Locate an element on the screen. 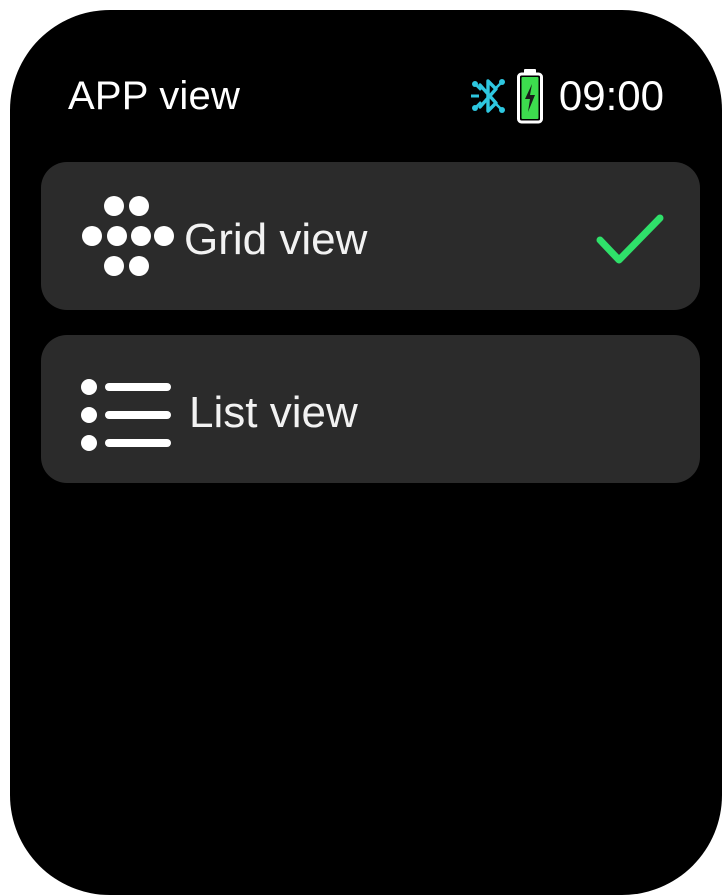  checkmark-icon is located at coordinates (630, 239).